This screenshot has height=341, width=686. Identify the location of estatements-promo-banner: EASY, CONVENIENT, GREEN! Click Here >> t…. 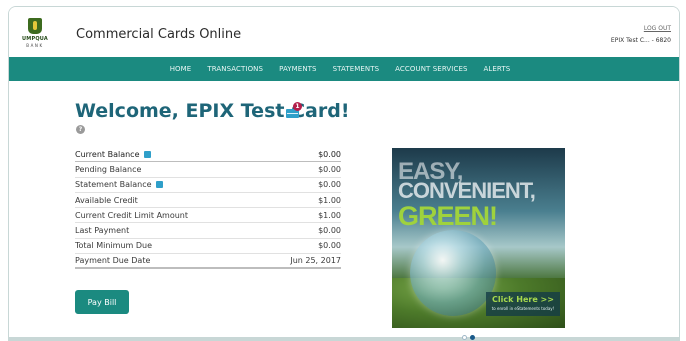
(478, 238).